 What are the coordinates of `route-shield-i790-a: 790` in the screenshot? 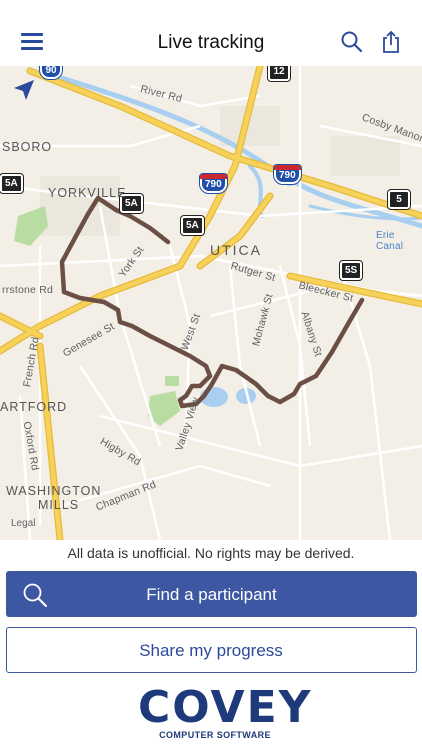 It's located at (213, 183).